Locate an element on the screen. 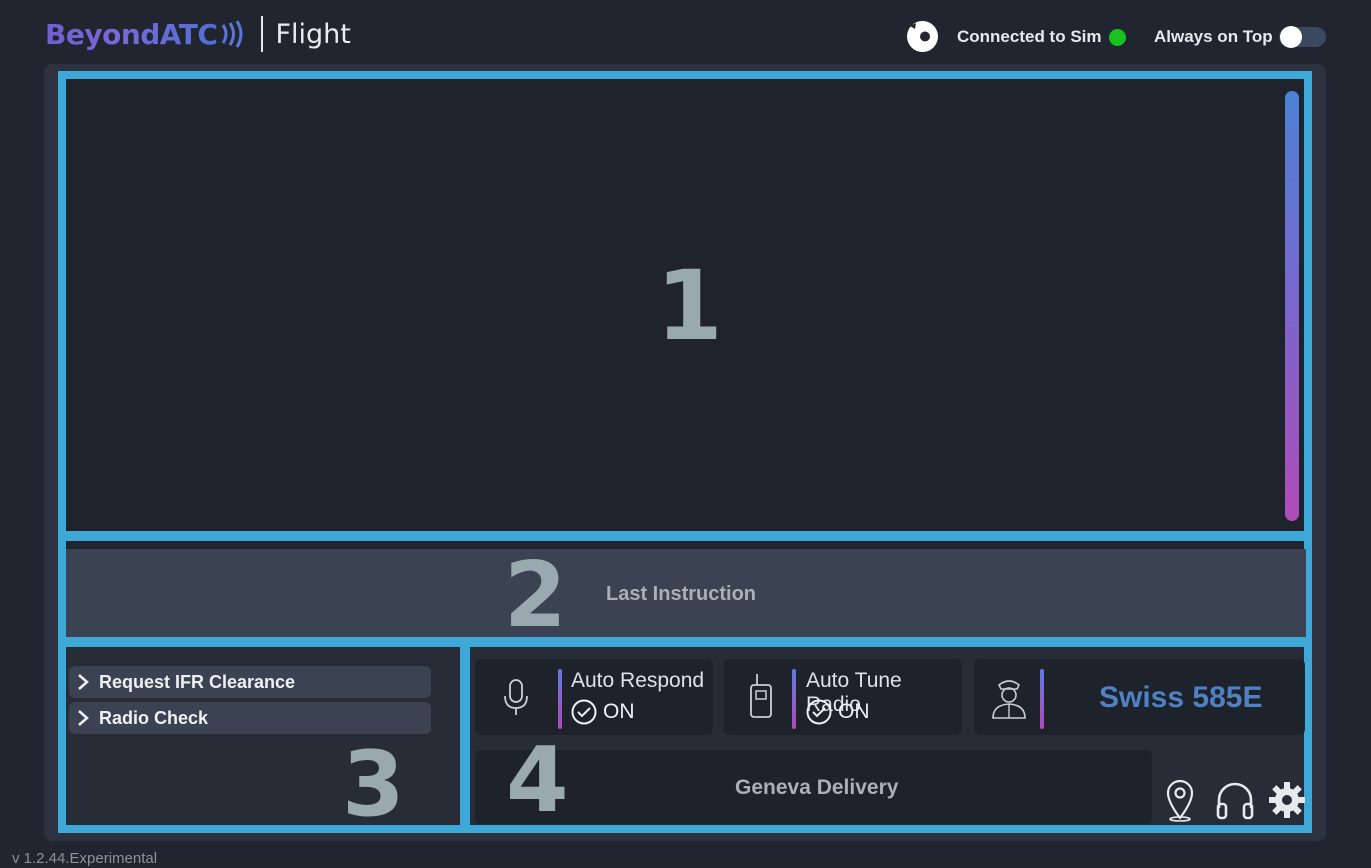  logo-divider is located at coordinates (262, 34).